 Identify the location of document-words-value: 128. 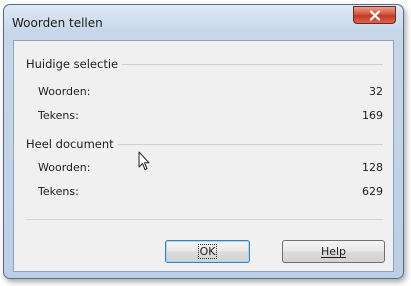
(372, 167).